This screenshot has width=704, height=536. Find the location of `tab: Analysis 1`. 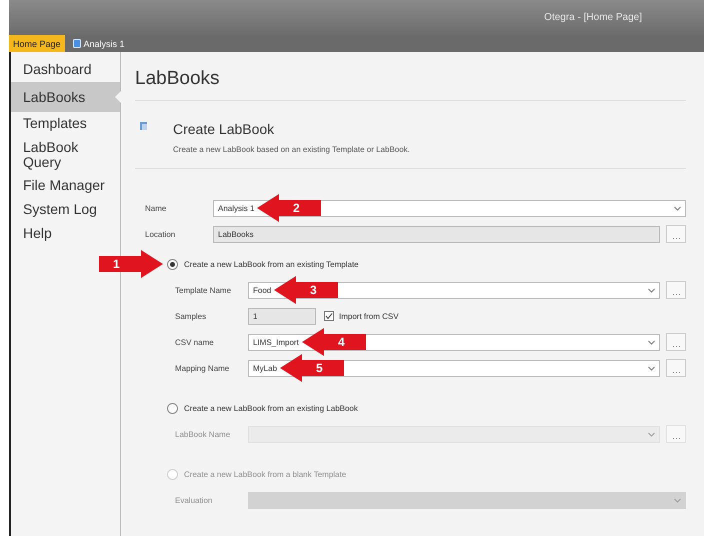

tab: Analysis 1 is located at coordinates (98, 43).